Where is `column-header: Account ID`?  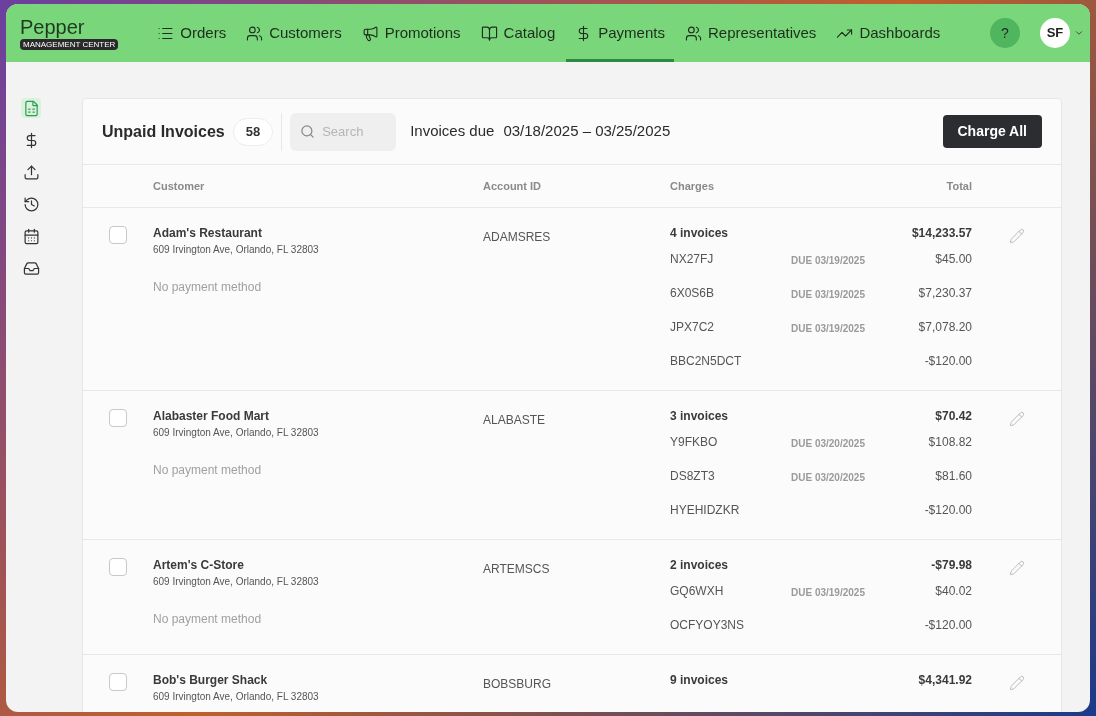
column-header: Account ID is located at coordinates (513, 186).